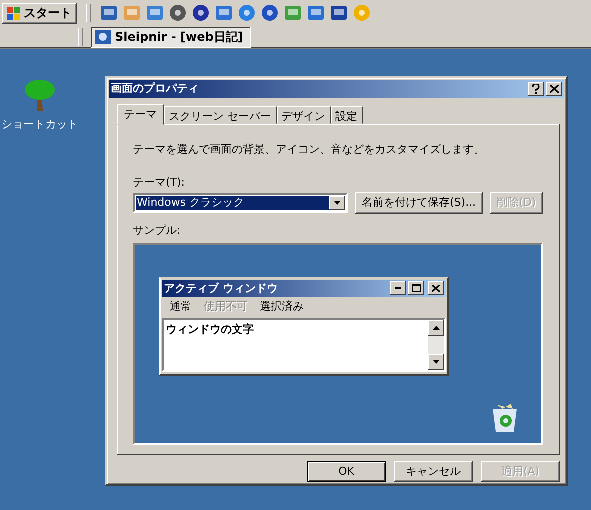  I want to click on tab: デザイン, so click(303, 115).